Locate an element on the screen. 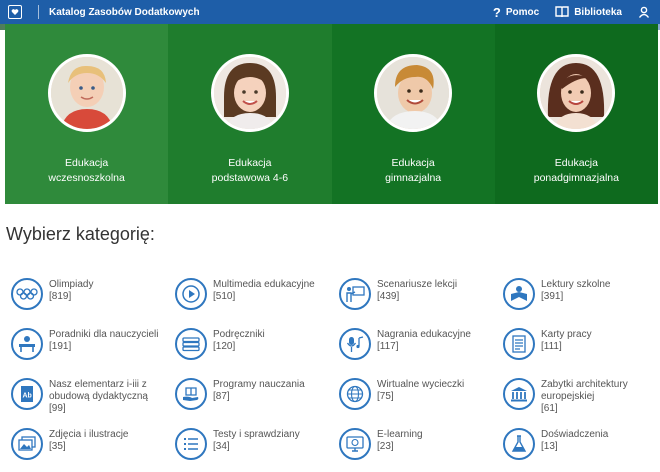  category-name: Podręczniki is located at coordinates (239, 334).